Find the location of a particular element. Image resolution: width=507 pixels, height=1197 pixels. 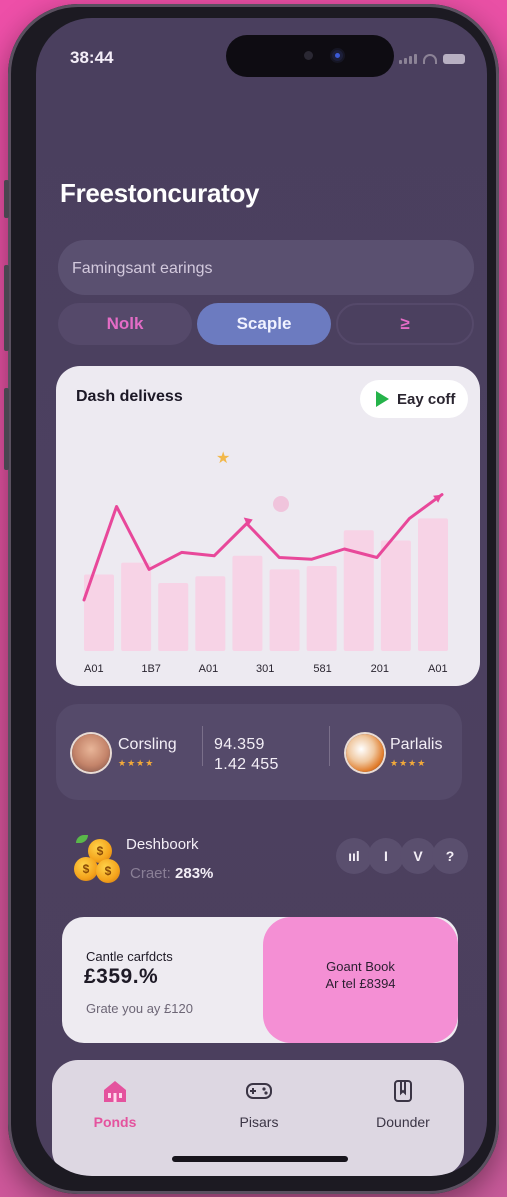

status-icons is located at coordinates (432, 59).